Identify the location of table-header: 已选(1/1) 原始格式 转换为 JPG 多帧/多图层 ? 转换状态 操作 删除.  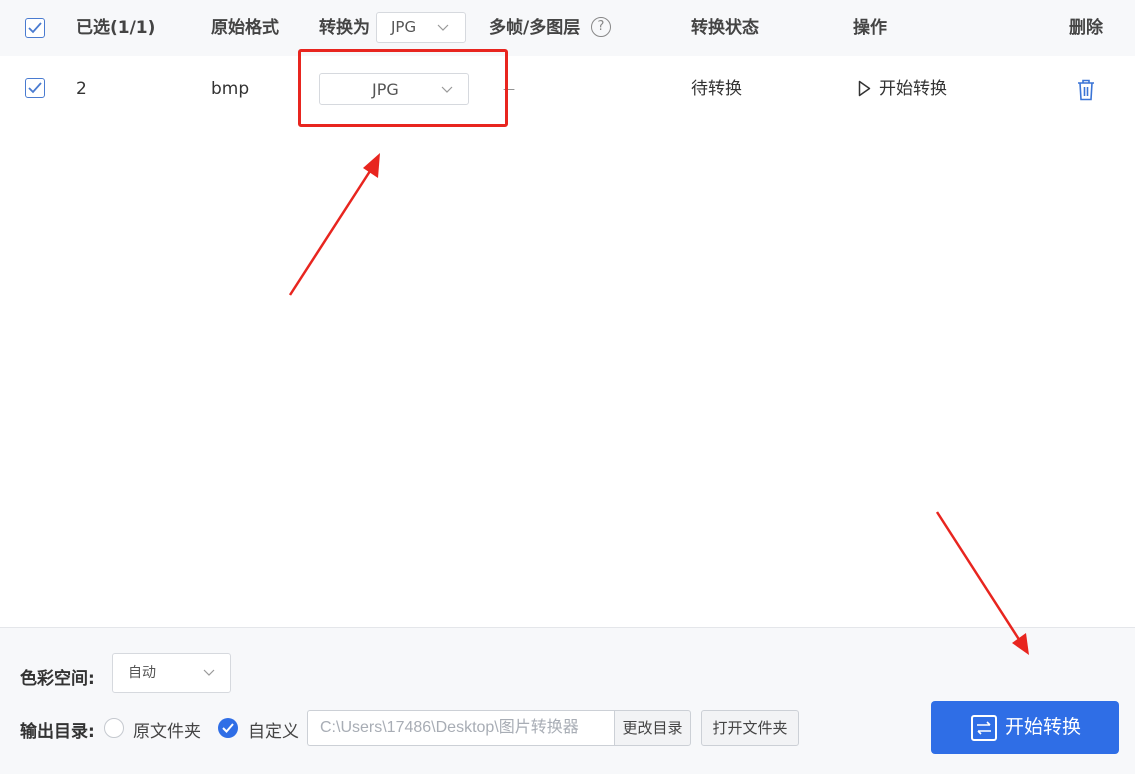
(567, 28).